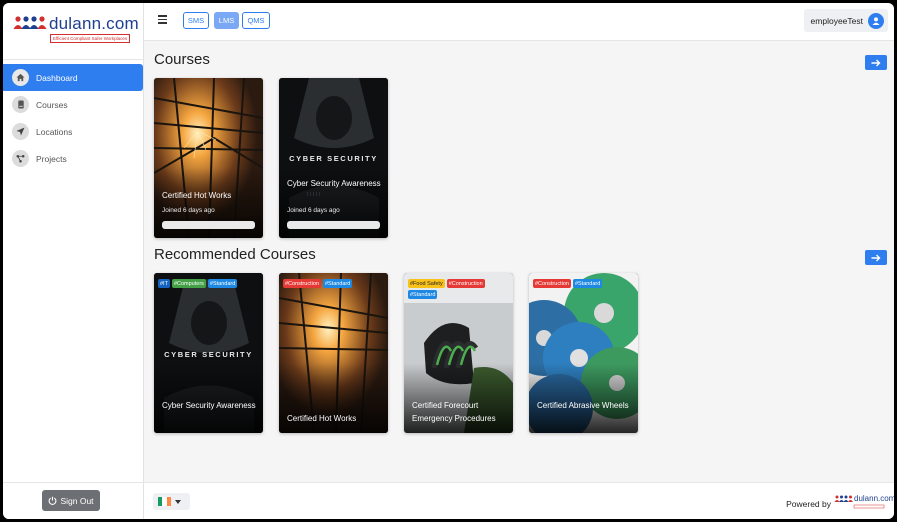  Describe the element at coordinates (836, 20) in the screenshot. I see `username: employeeTest` at that location.